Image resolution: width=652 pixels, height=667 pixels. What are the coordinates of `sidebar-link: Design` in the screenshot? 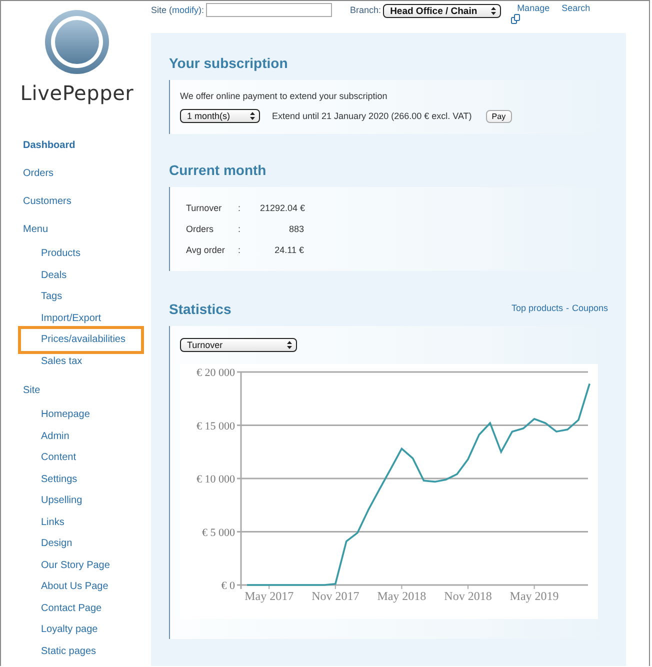 It's located at (56, 543).